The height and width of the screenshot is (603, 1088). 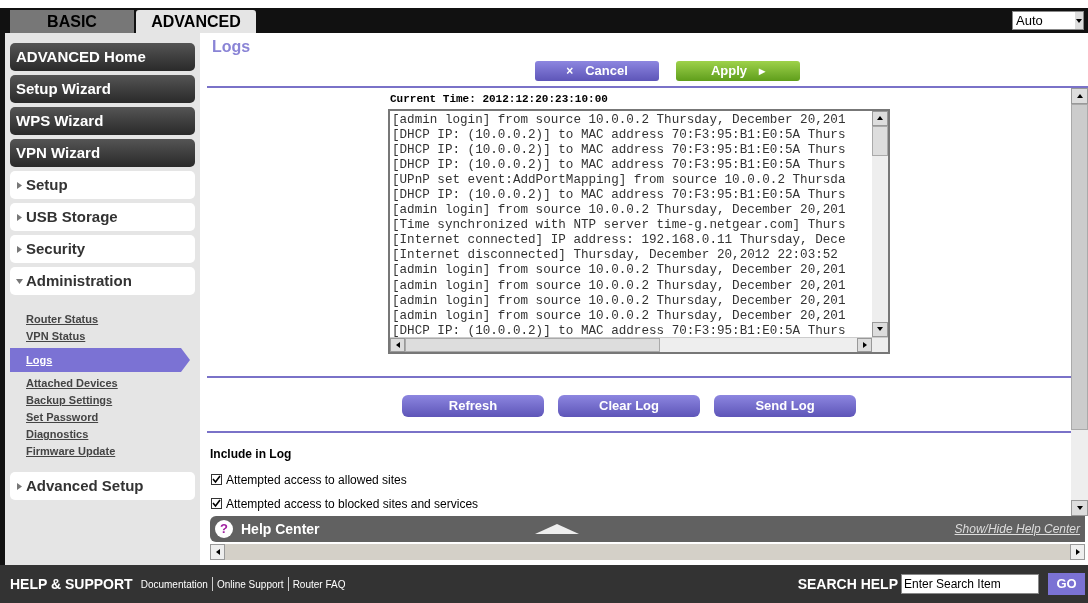 I want to click on option-label: Attempted access to blocked sites and services, so click(x=352, y=504).